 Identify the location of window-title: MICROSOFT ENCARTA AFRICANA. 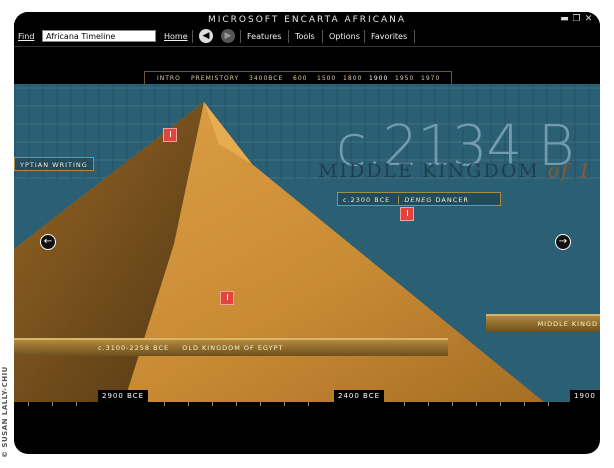
(307, 20).